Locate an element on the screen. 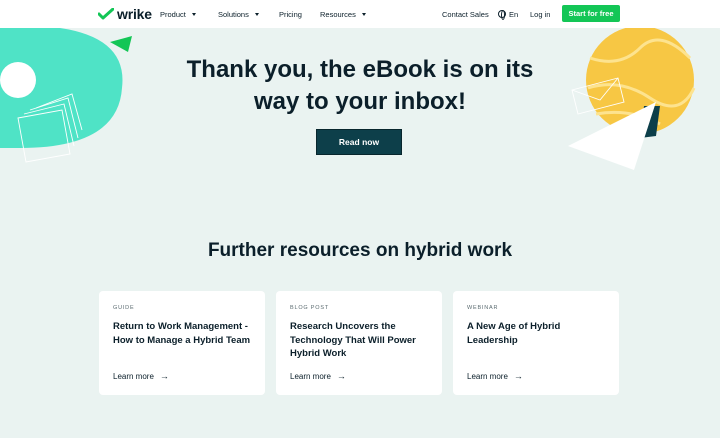 The height and width of the screenshot is (438, 720). card-tag: WEBINAR is located at coordinates (483, 308).